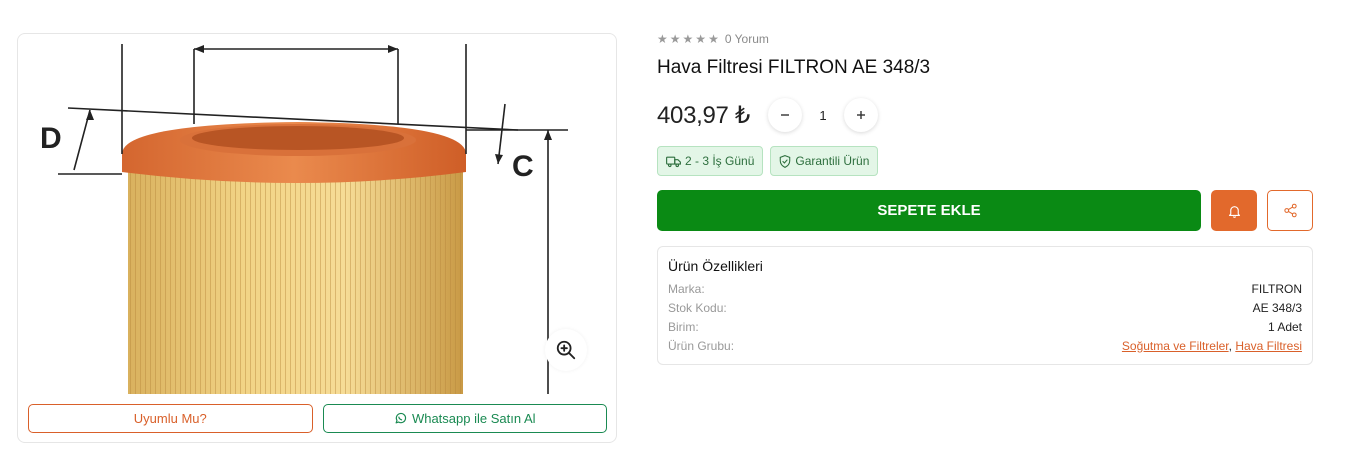 The height and width of the screenshot is (462, 1350). What do you see at coordinates (985, 115) in the screenshot?
I see `price-row: 403,97 ₺ 1` at bounding box center [985, 115].